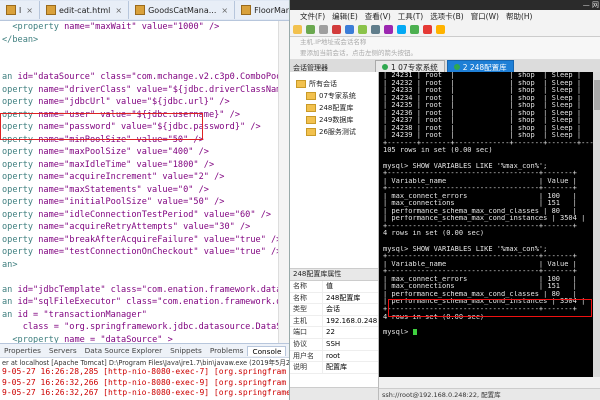 The height and width of the screenshot is (400, 600). I want to click on terminal-line: | 24231 | root | | shop | Sleep | 2, so click(490, 75).